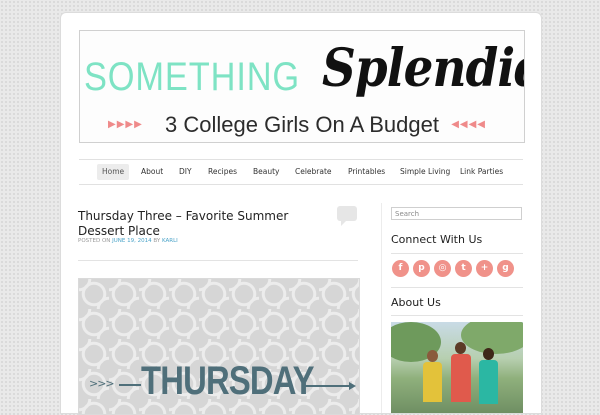 The image size is (600, 415). Describe the element at coordinates (192, 77) in the screenshot. I see `brand-name-part1: SOMETHING` at that location.